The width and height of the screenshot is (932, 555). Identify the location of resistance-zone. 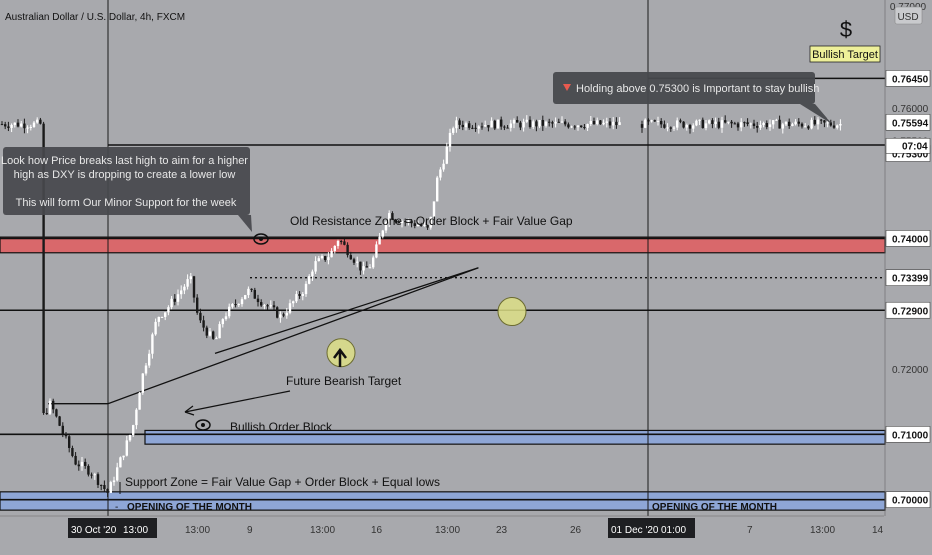
(443, 245).